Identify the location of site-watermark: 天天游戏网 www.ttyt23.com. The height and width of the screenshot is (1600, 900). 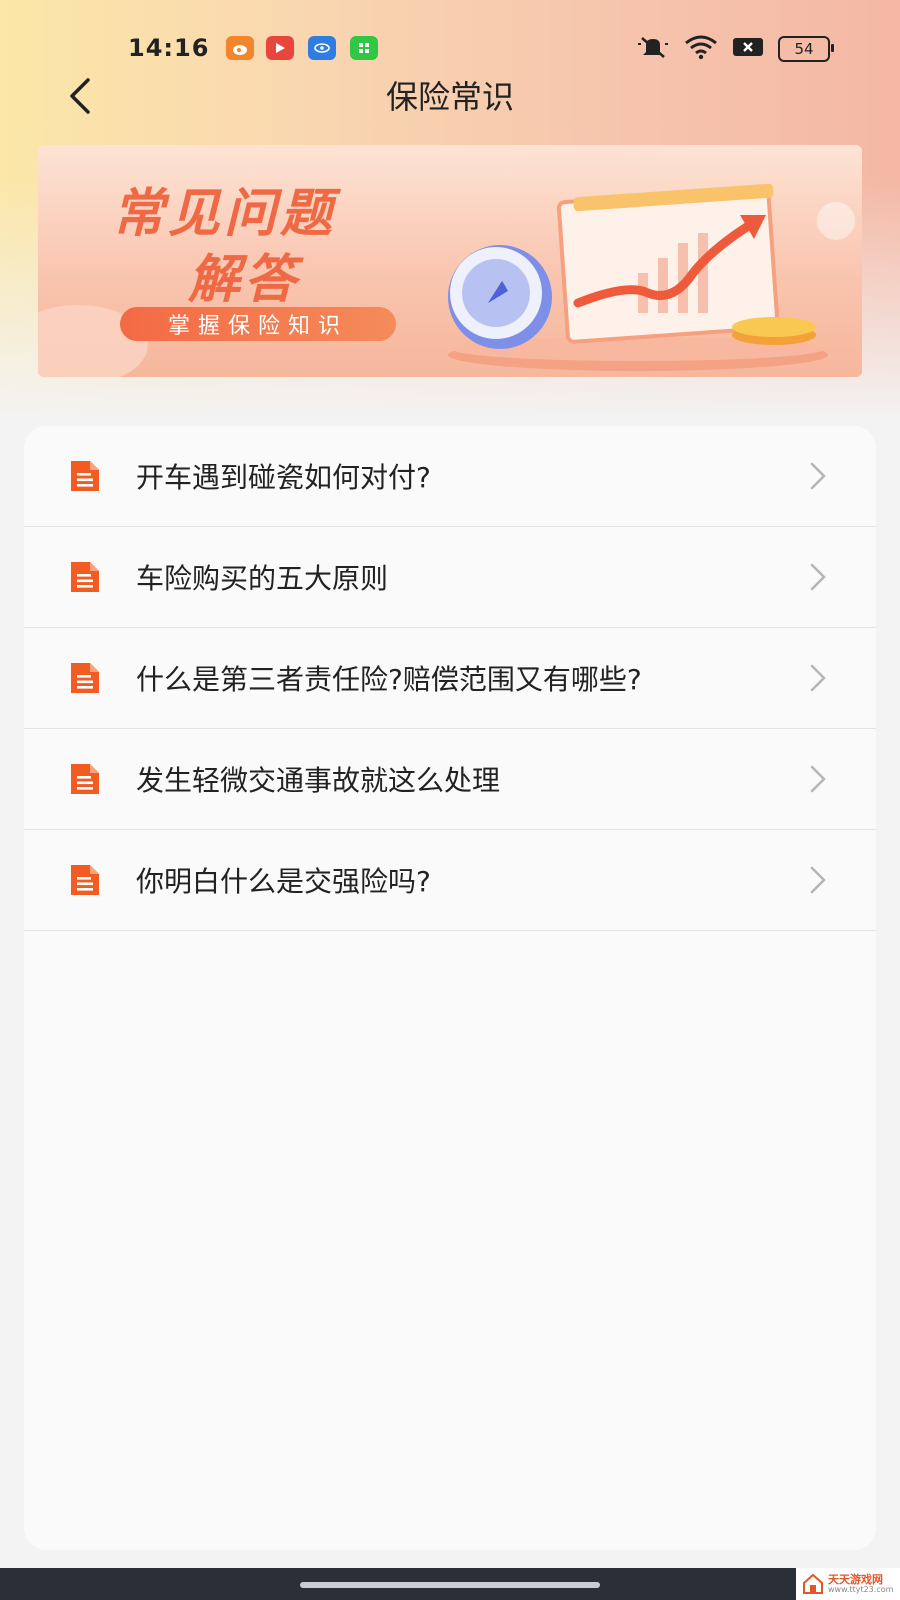
(848, 1584).